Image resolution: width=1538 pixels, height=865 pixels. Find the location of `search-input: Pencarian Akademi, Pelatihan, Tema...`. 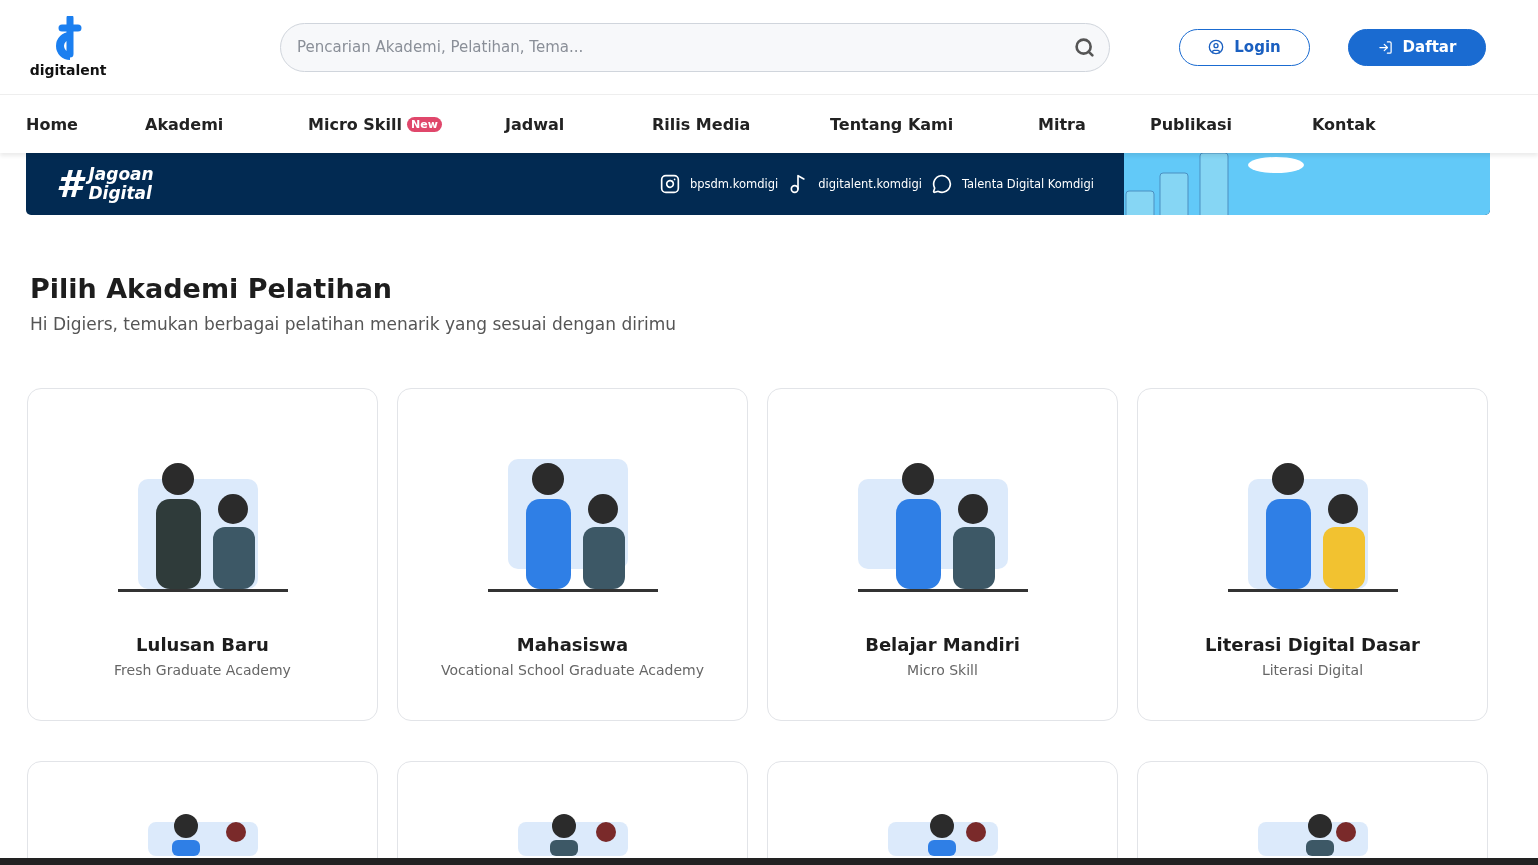

search-input: Pencarian Akademi, Pelatihan, Tema... is located at coordinates (684, 47).